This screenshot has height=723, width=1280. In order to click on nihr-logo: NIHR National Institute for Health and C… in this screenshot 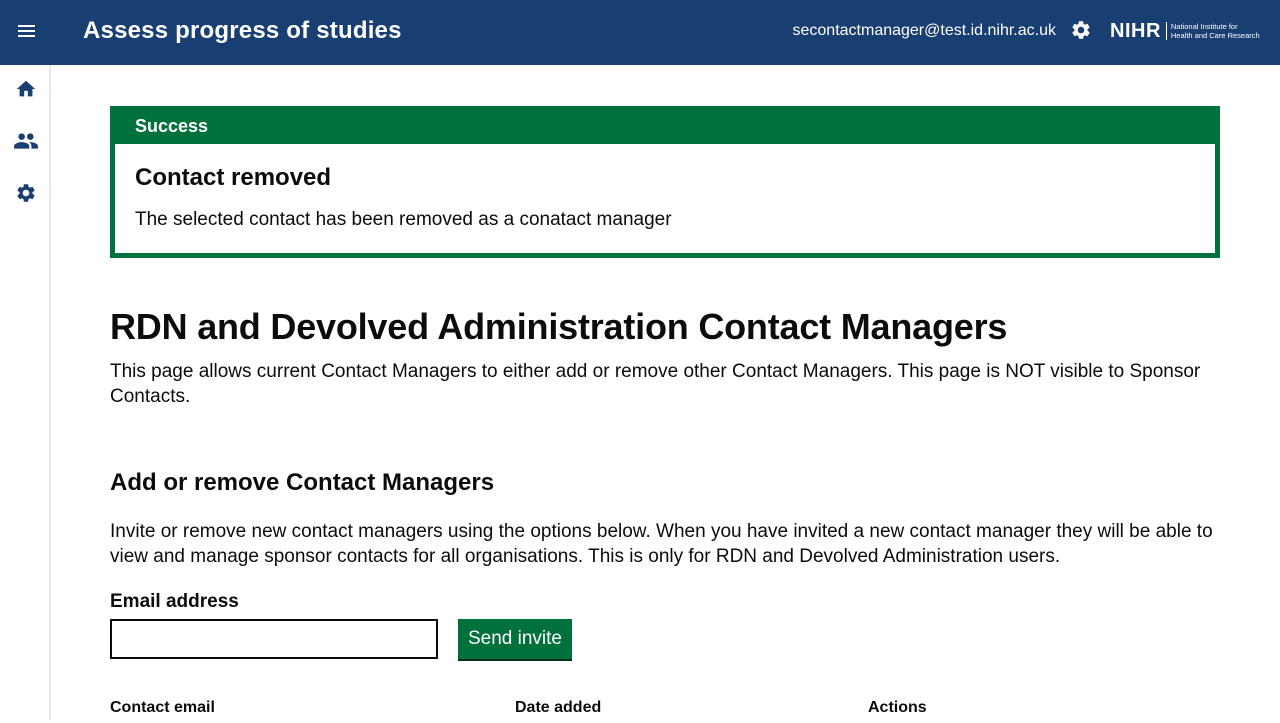, I will do `click(1185, 31)`.